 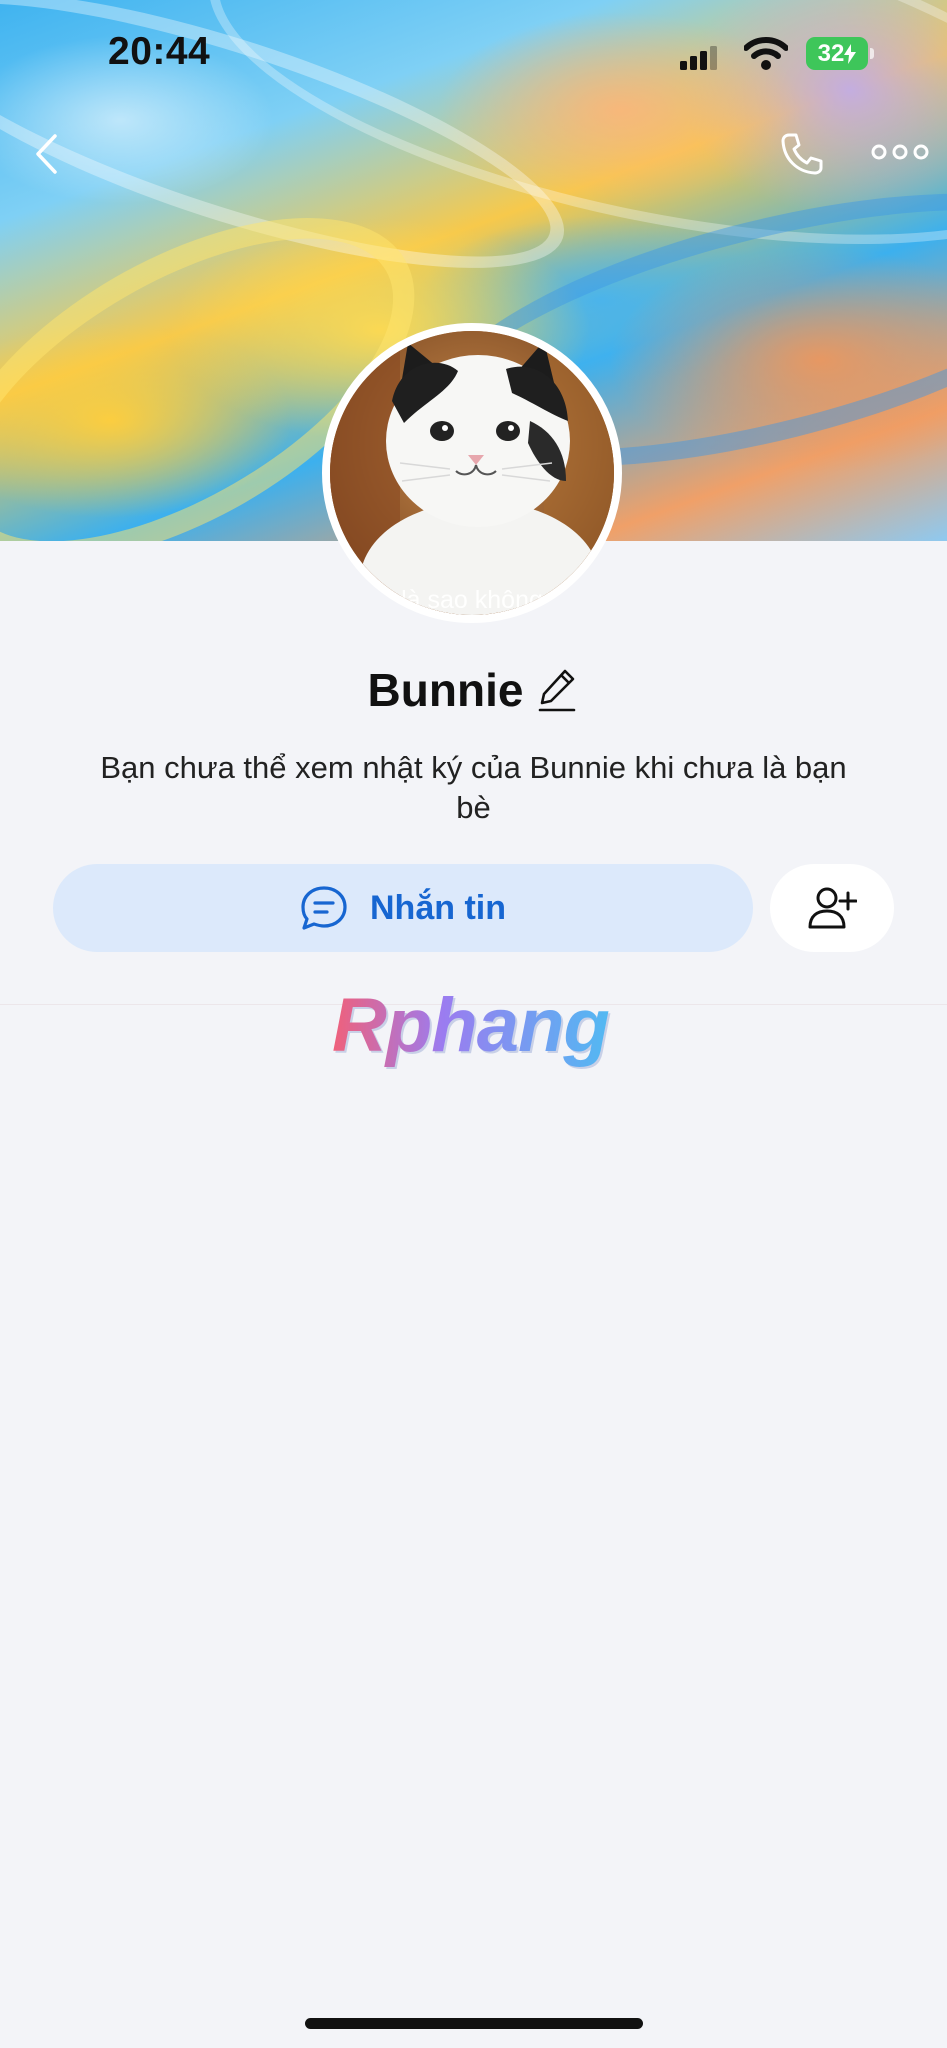 I want to click on home-indicator, so click(x=474, y=2023).